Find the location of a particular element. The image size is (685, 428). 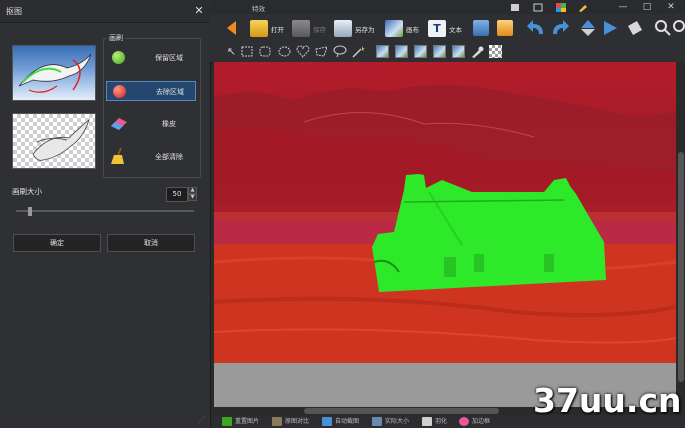

remove-area-tool: 去除区域 is located at coordinates (151, 91).